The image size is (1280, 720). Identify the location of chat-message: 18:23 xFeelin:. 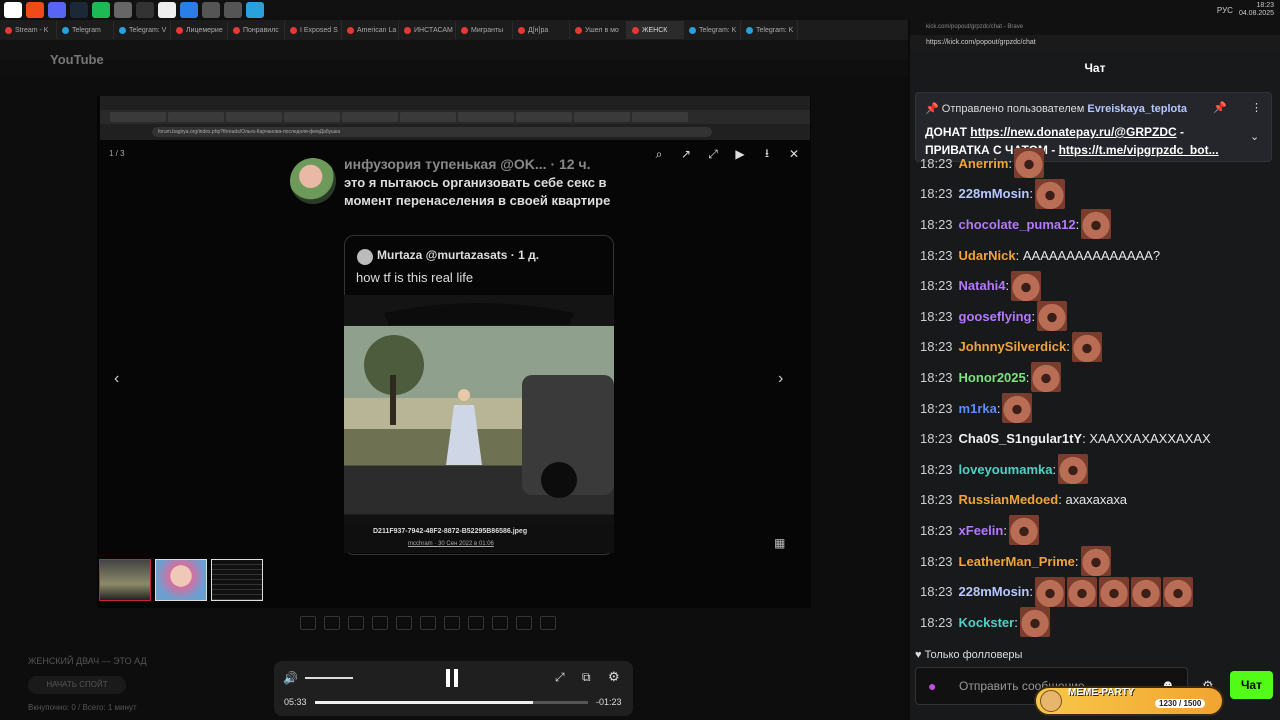
(1092, 530).